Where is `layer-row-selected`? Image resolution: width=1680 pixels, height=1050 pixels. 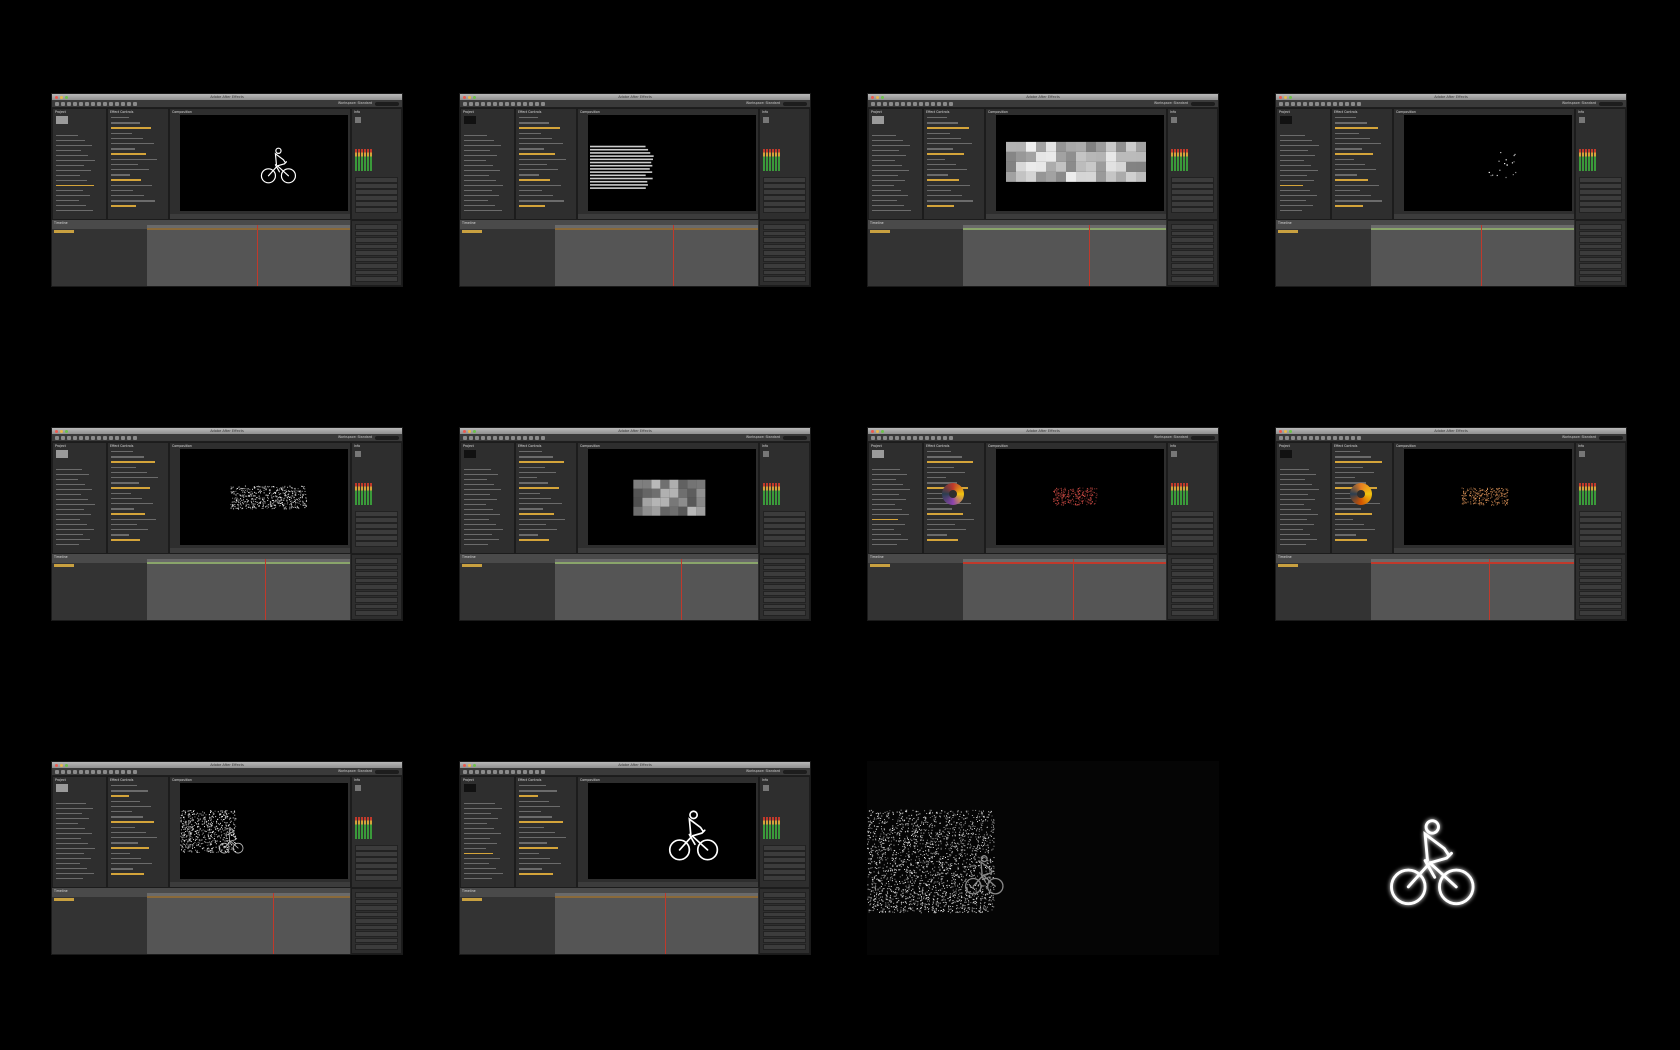
layer-row-selected is located at coordinates (472, 565).